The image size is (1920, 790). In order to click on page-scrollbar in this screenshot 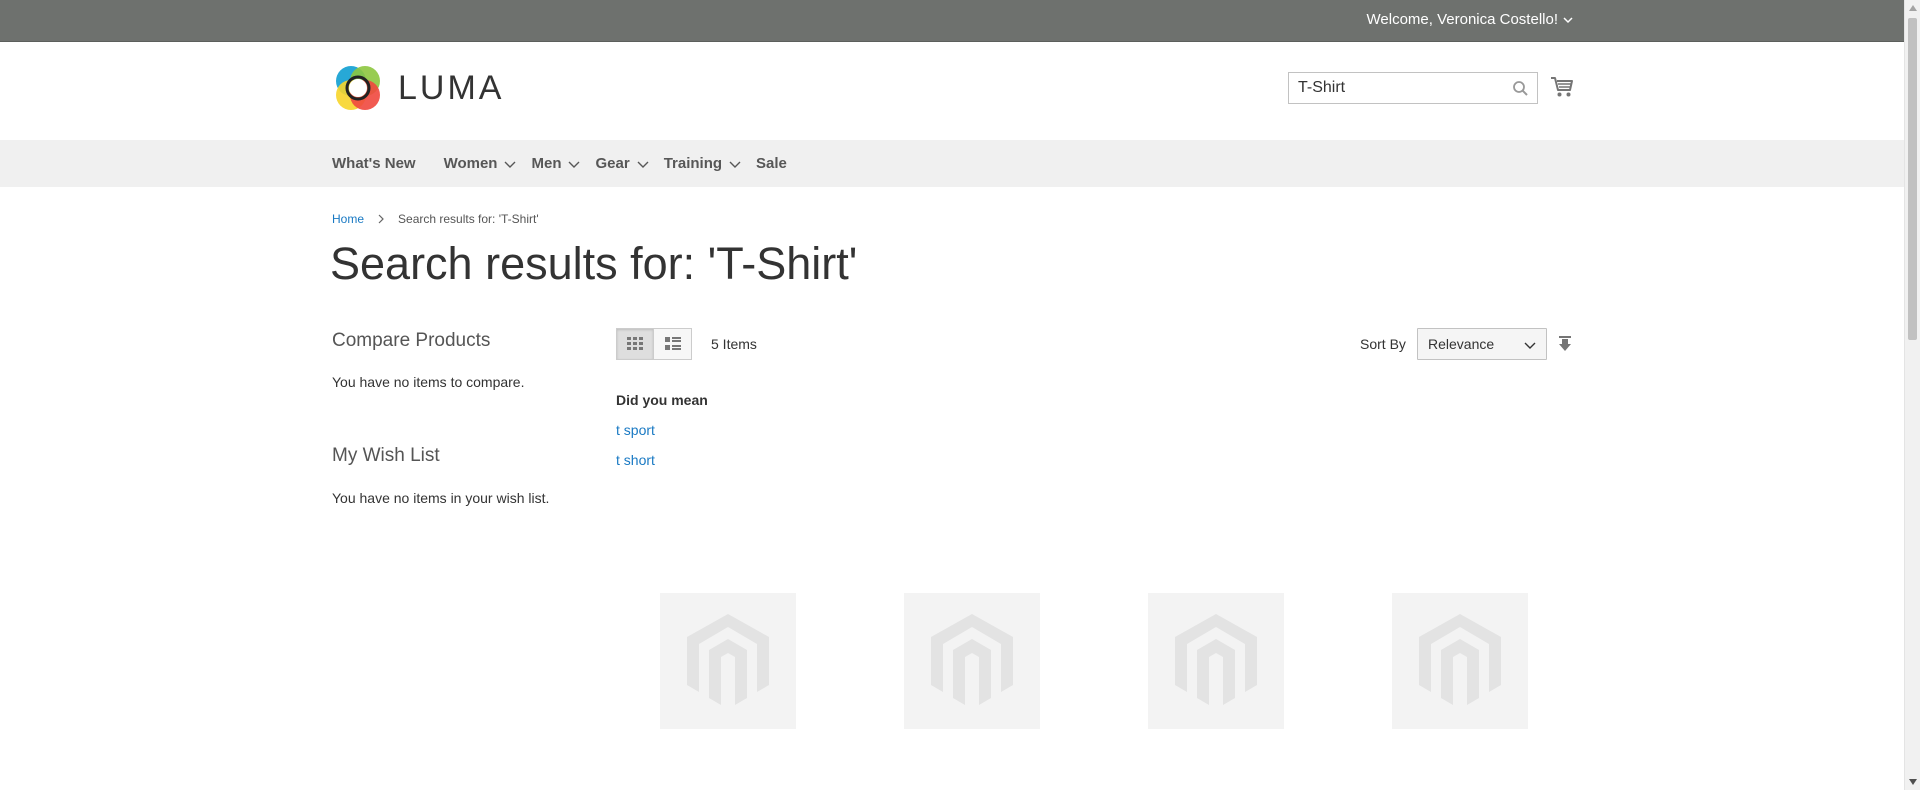, I will do `click(1912, 395)`.